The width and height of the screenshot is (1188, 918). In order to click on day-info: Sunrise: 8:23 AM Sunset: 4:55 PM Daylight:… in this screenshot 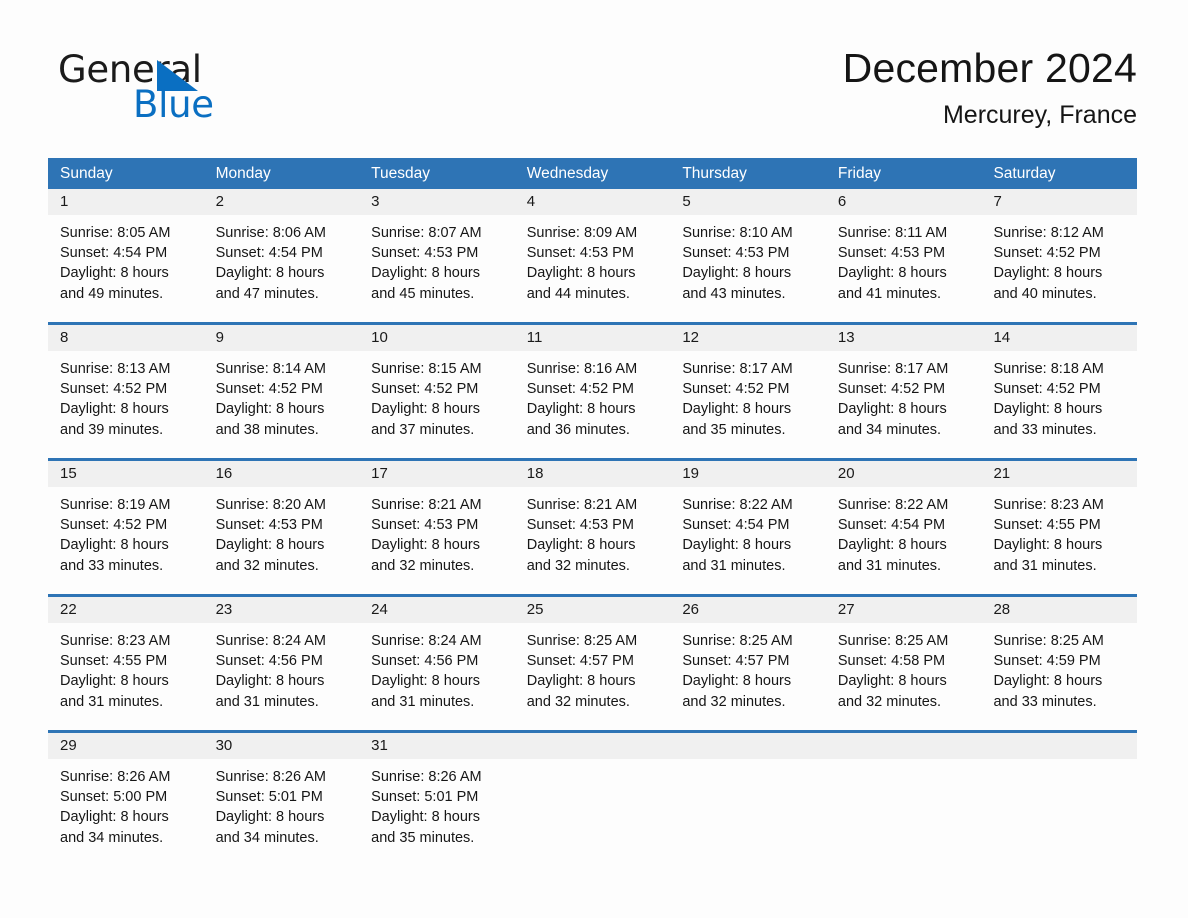, I will do `click(1059, 533)`.